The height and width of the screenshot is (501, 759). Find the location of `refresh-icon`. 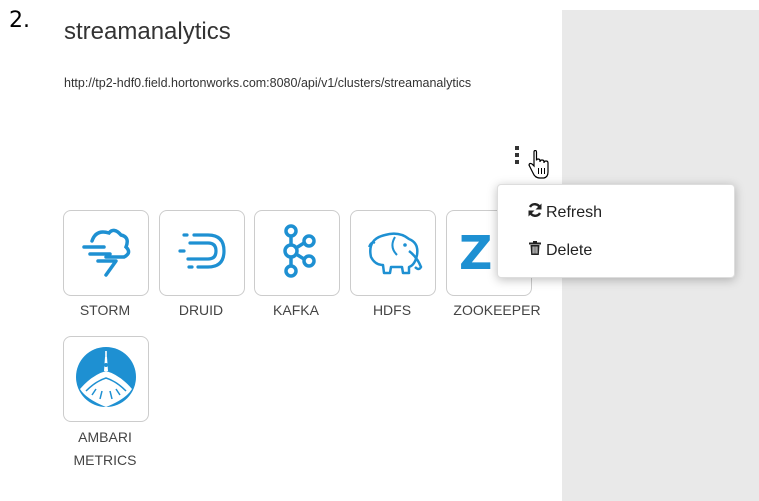

refresh-icon is located at coordinates (536, 212).